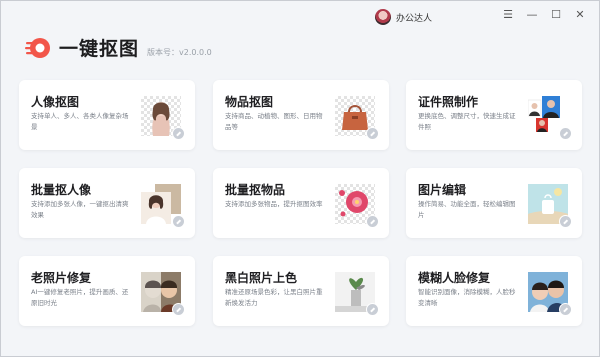  Describe the element at coordinates (255, 190) in the screenshot. I see `card-title: 批量抠物品` at that location.